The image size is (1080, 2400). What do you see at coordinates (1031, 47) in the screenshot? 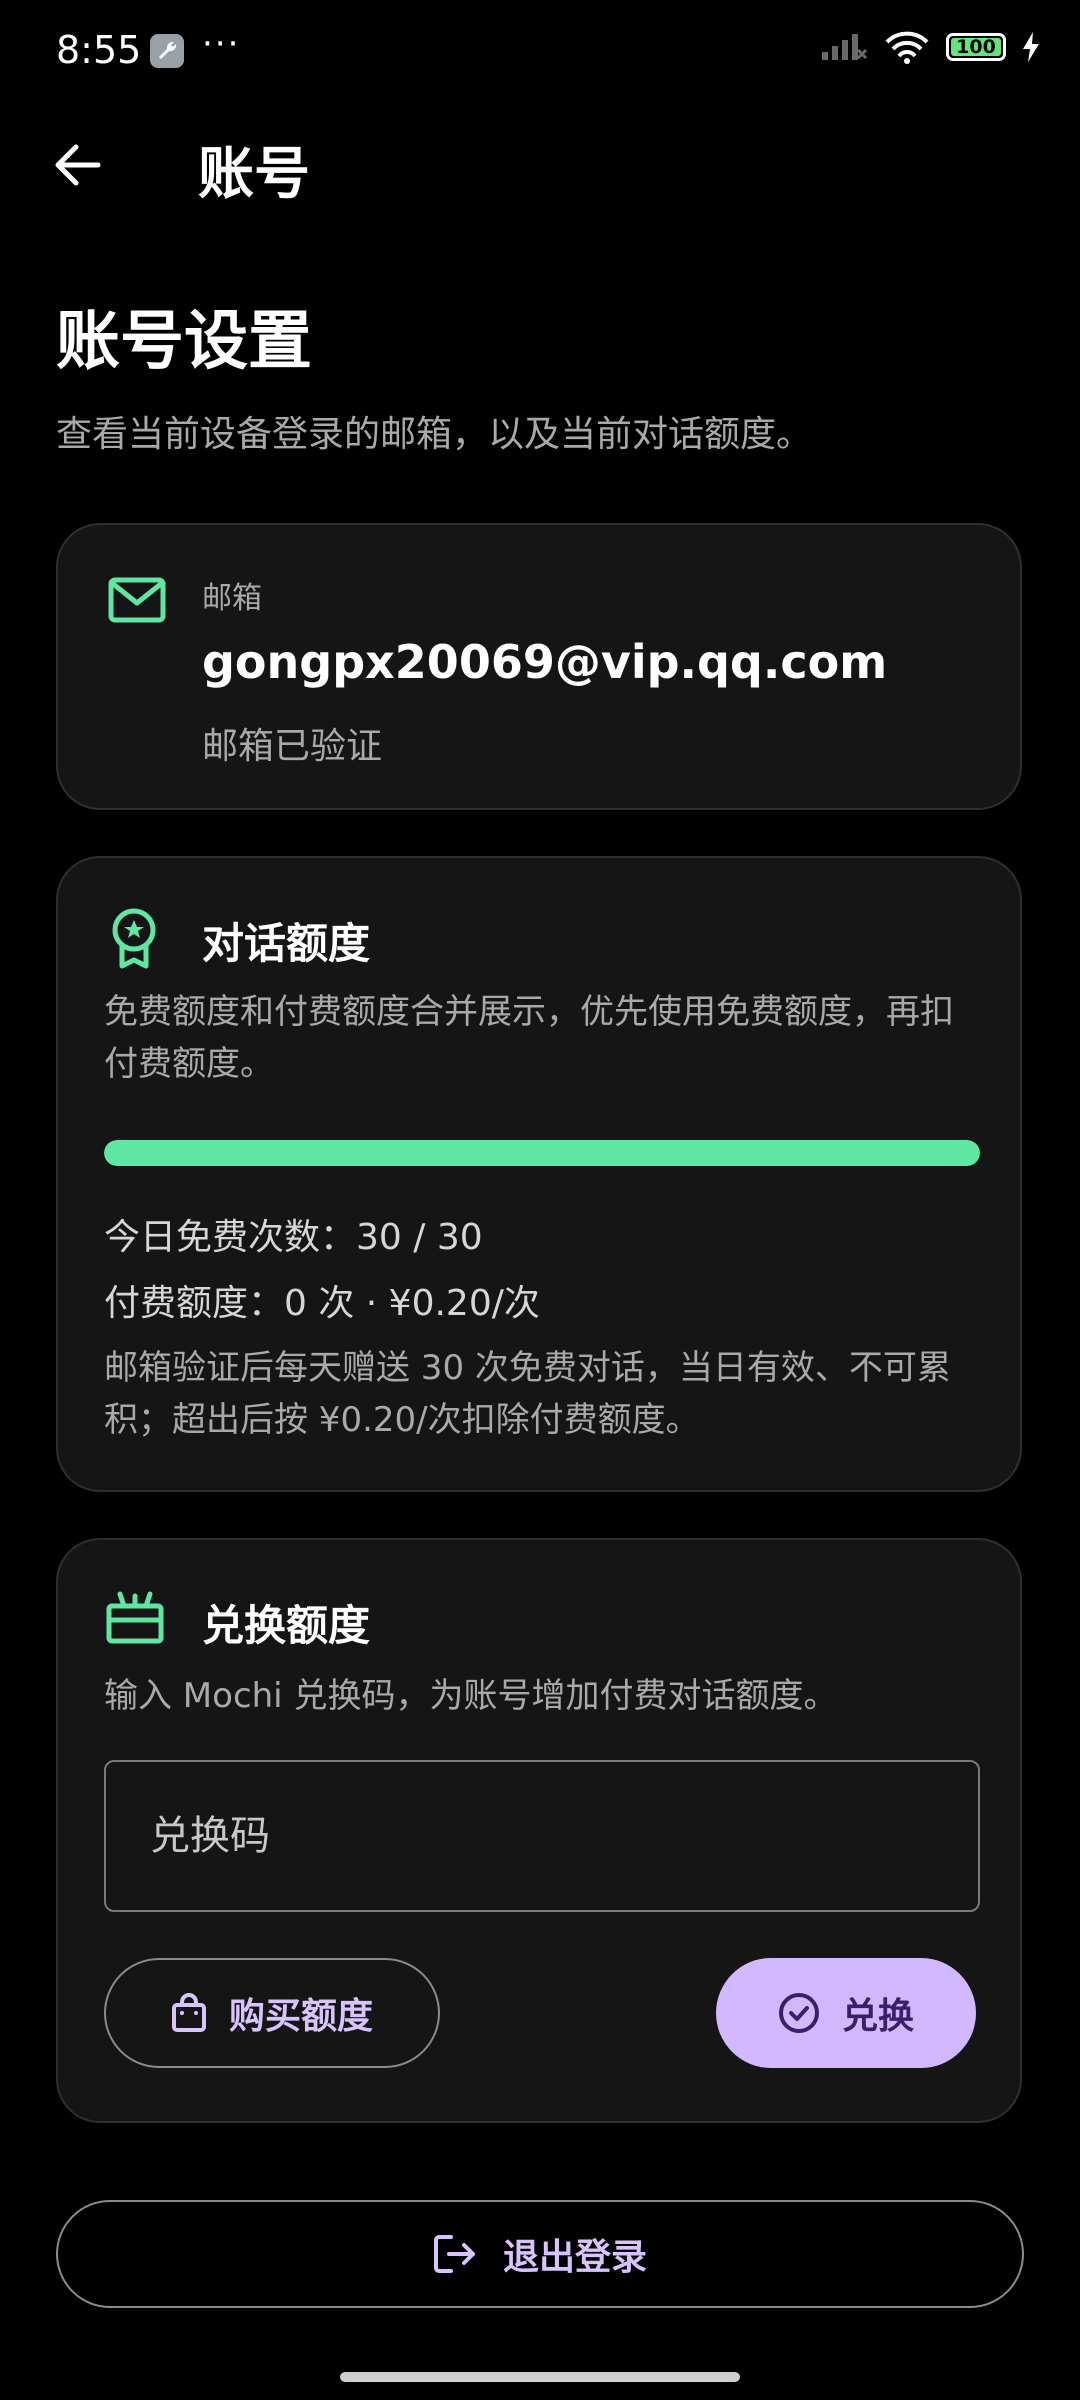
I see `charging-icon` at bounding box center [1031, 47].